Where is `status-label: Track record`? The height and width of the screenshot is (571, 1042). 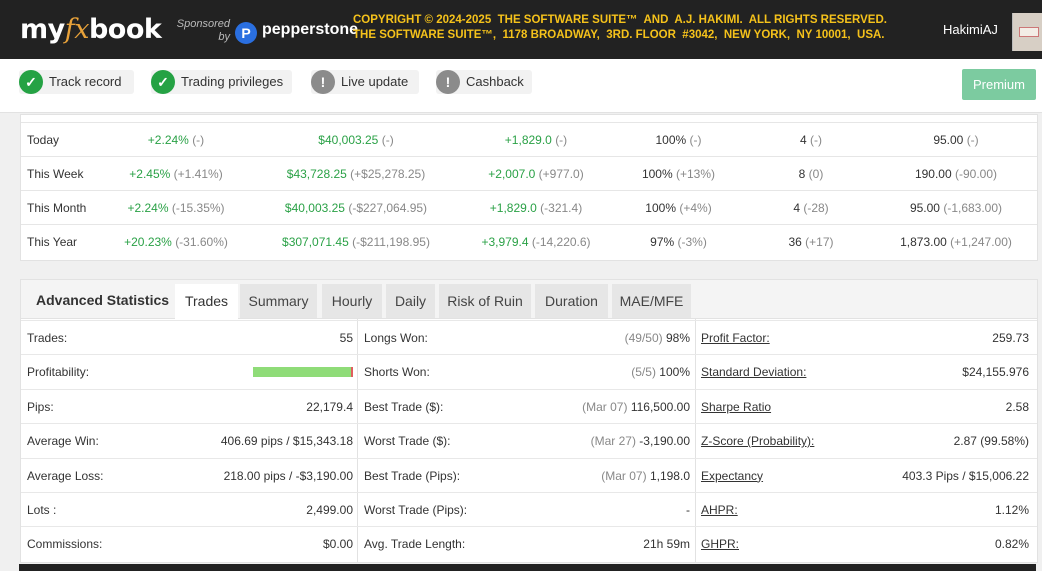 status-label: Track record is located at coordinates (85, 81).